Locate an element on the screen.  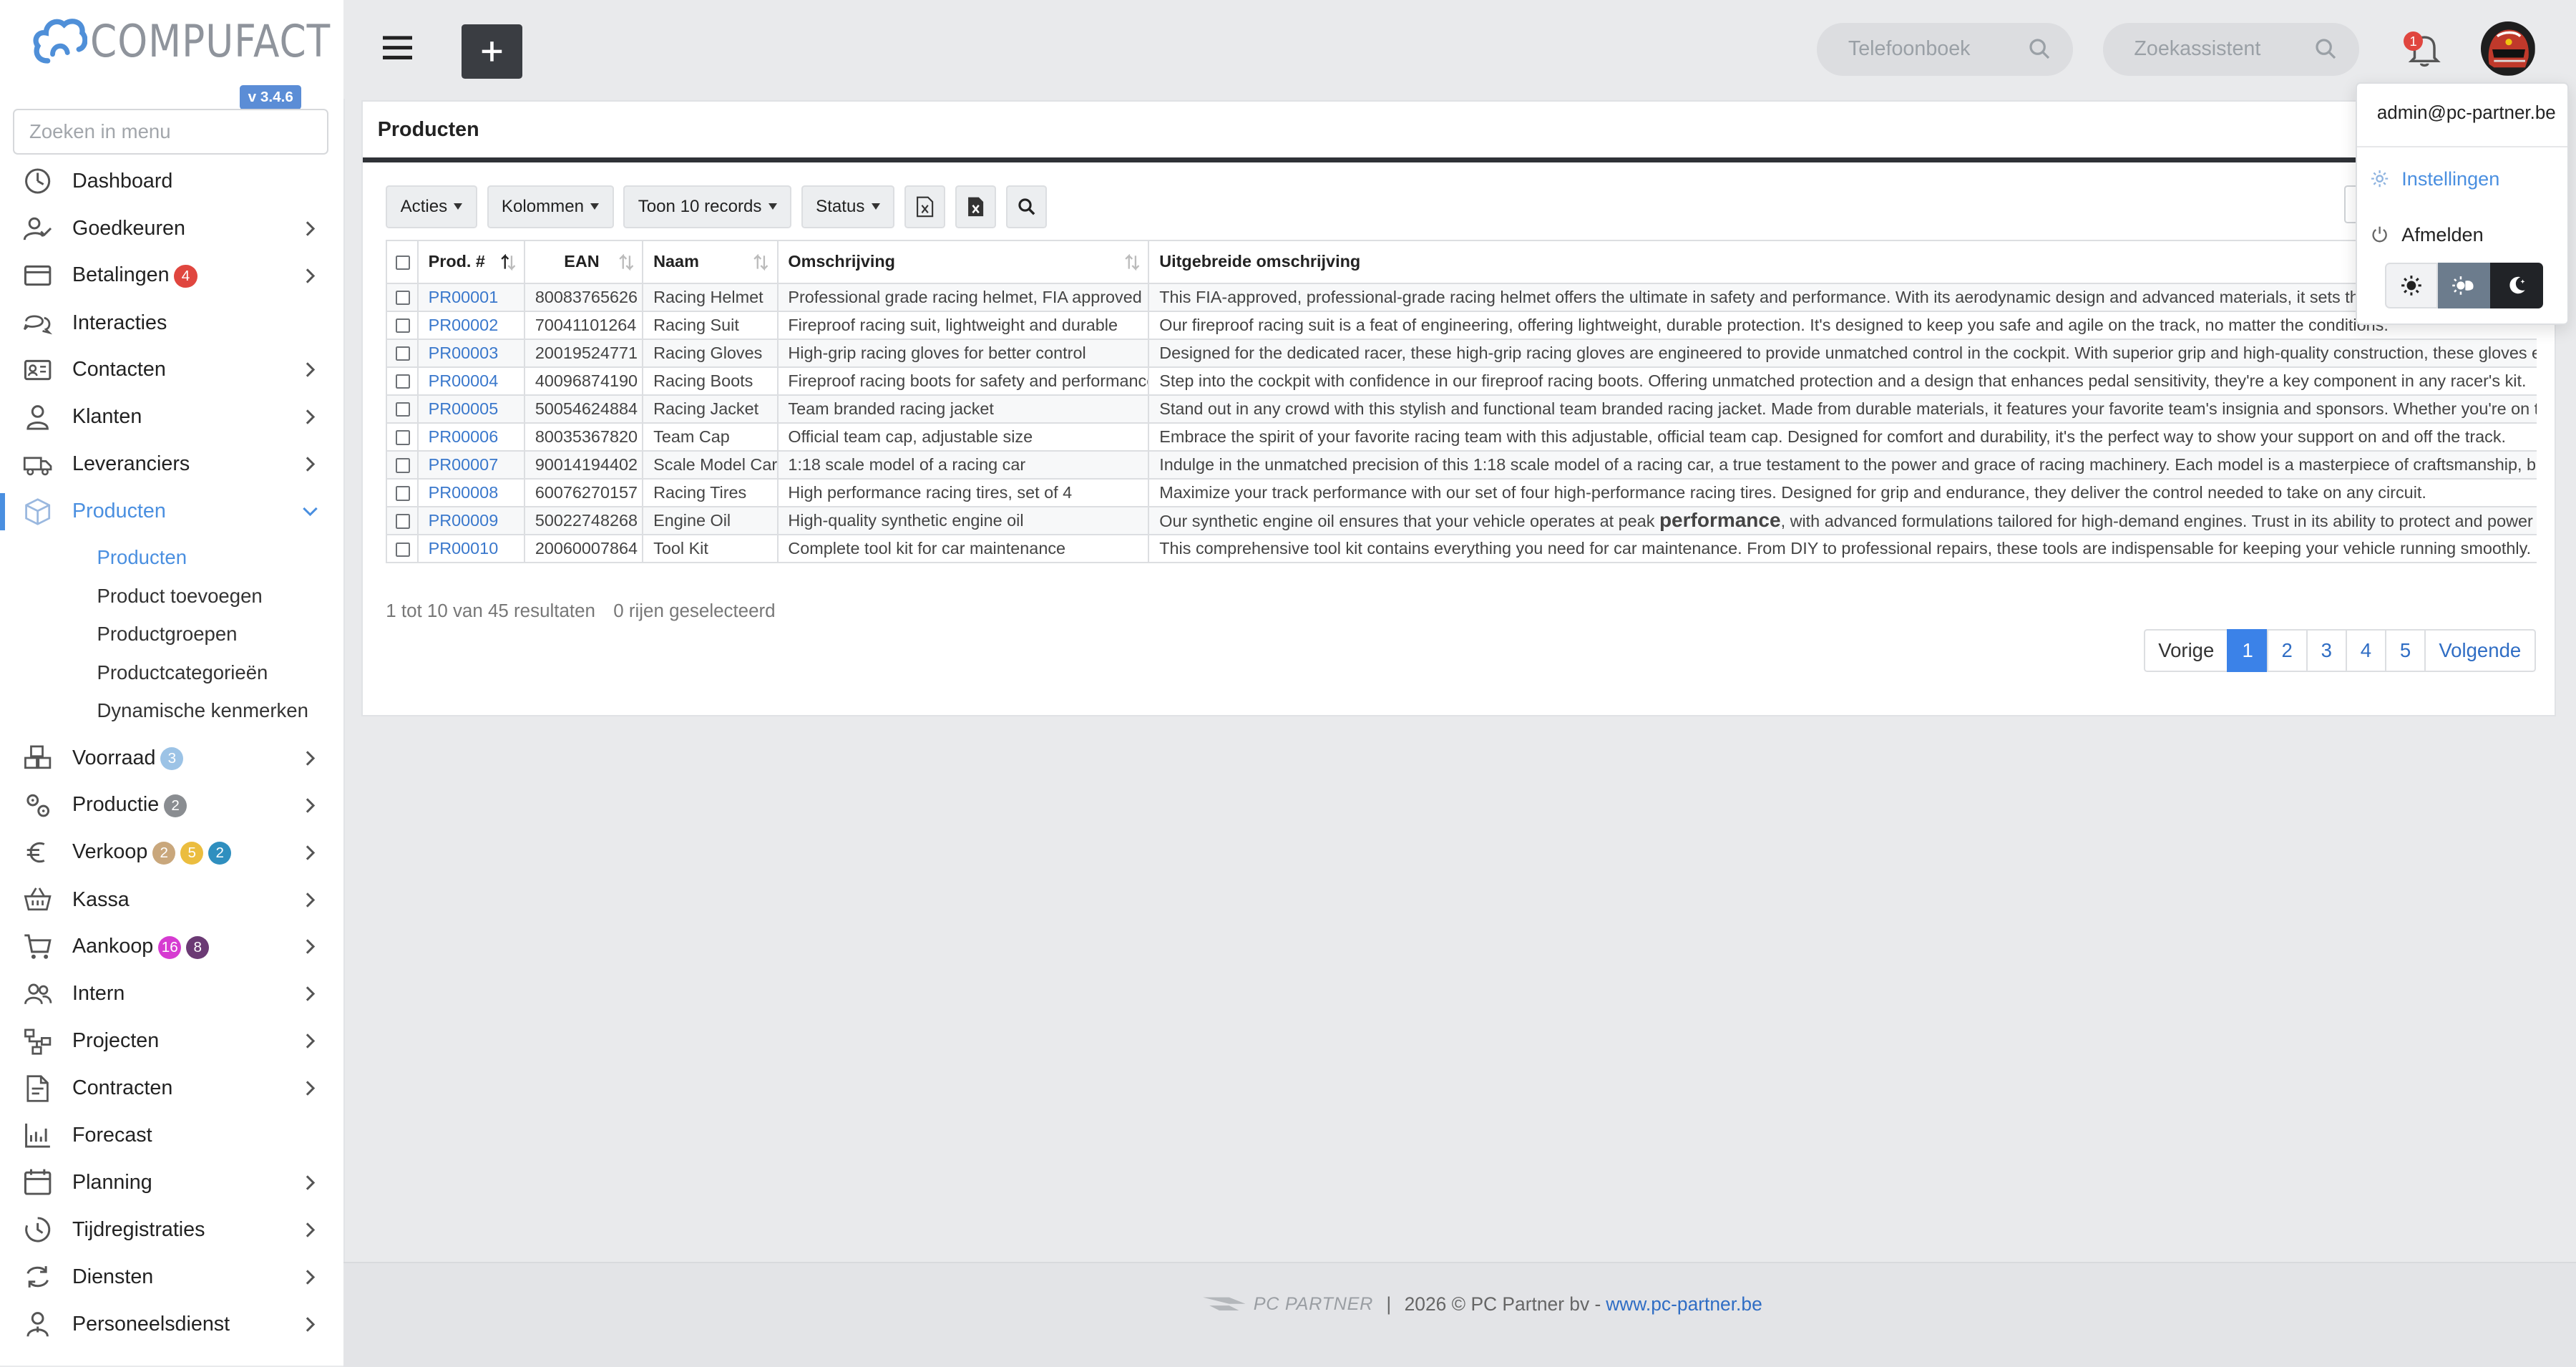
product-link: PR00006 is located at coordinates (464, 436).